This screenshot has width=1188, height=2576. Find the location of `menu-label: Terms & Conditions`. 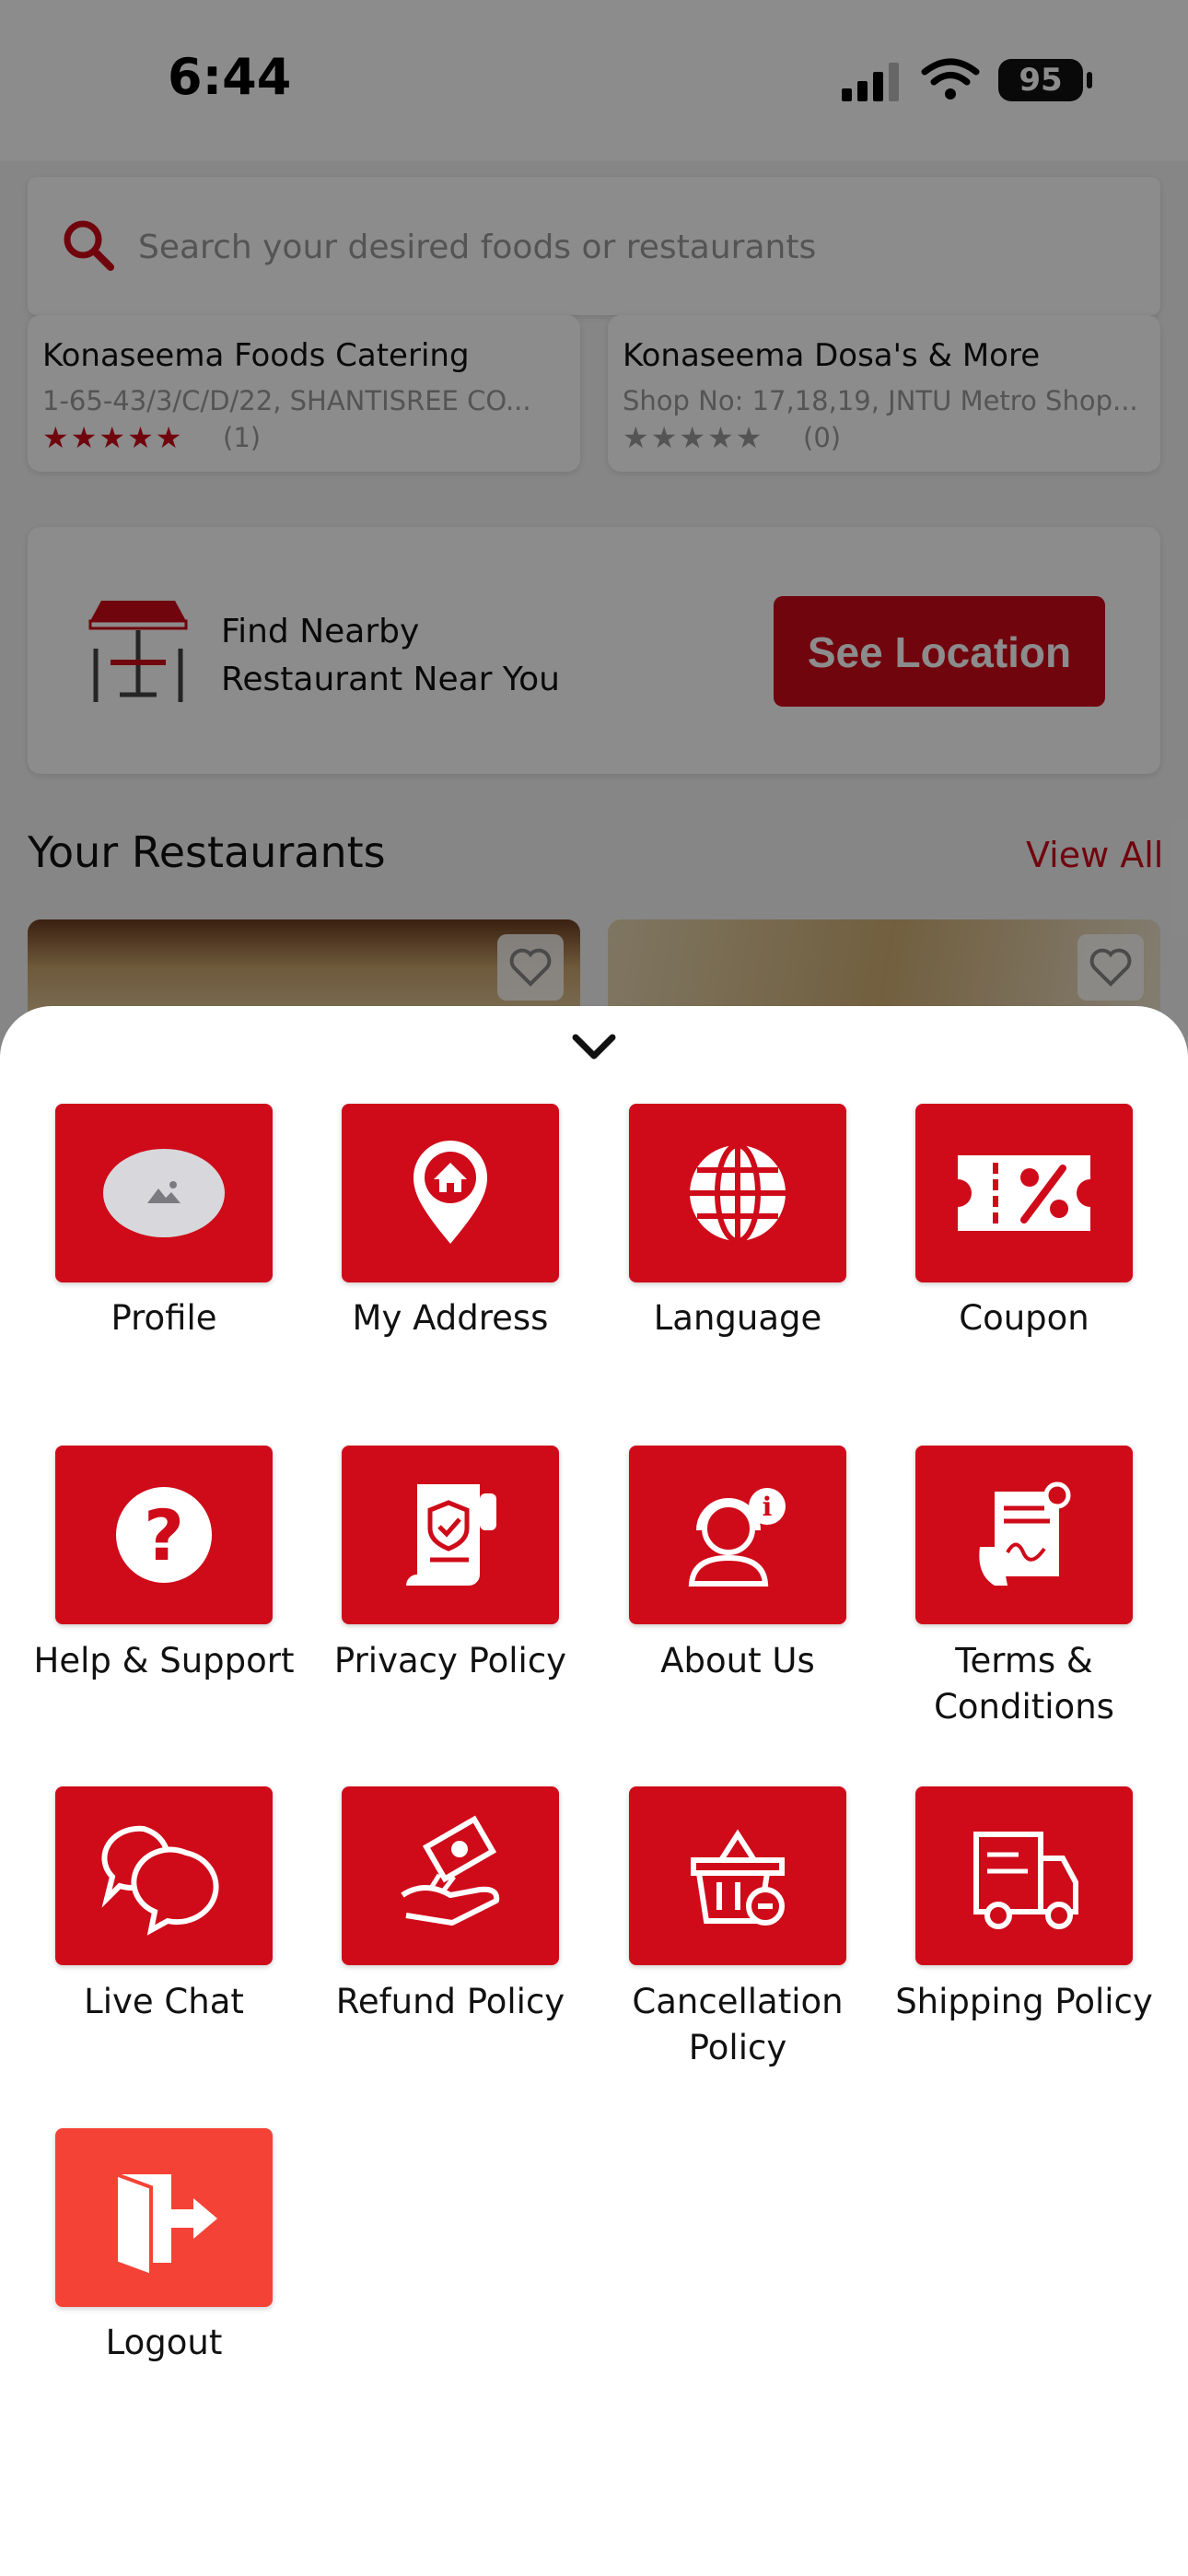

menu-label: Terms & Conditions is located at coordinates (1024, 1684).